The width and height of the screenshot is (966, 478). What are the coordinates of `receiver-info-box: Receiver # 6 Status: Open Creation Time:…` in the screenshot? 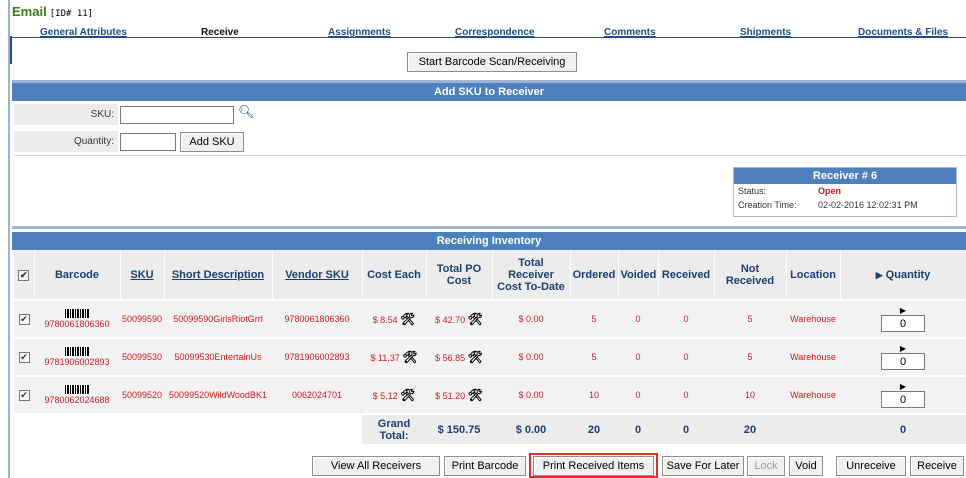 It's located at (845, 192).